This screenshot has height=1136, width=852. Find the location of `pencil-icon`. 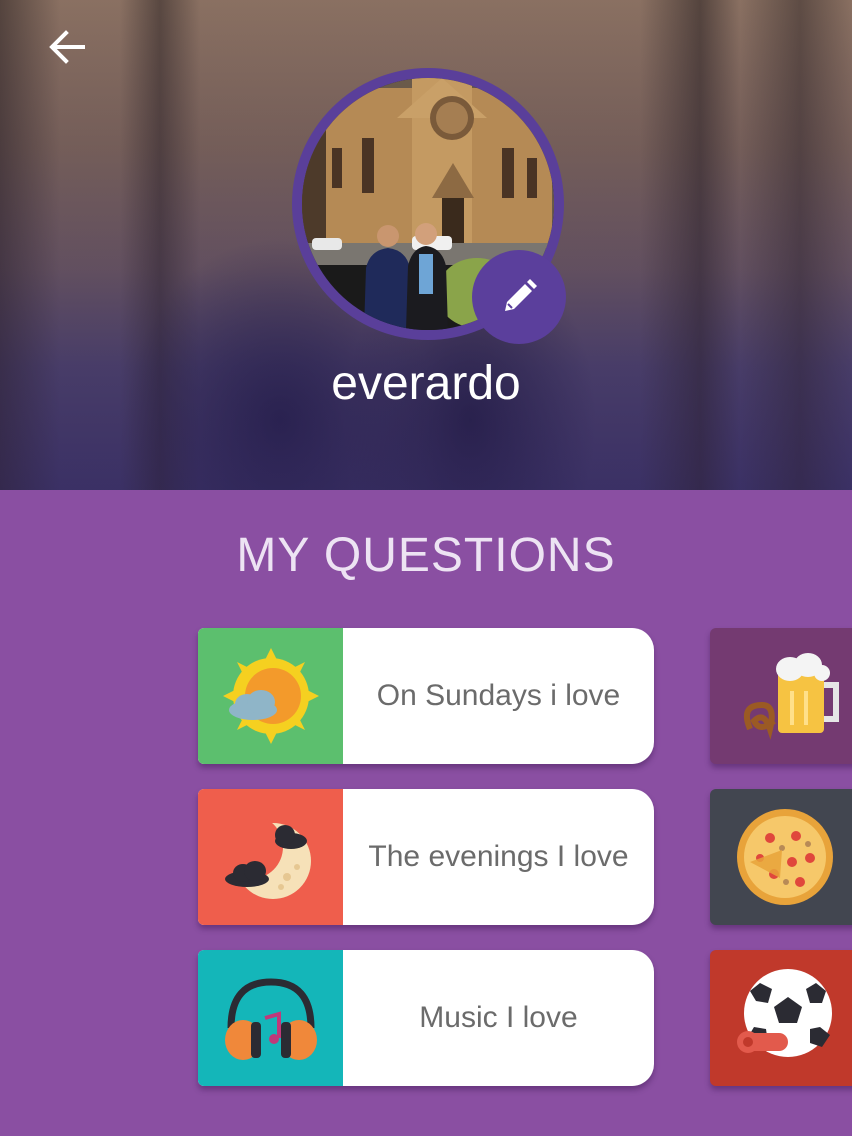

pencil-icon is located at coordinates (521, 295).